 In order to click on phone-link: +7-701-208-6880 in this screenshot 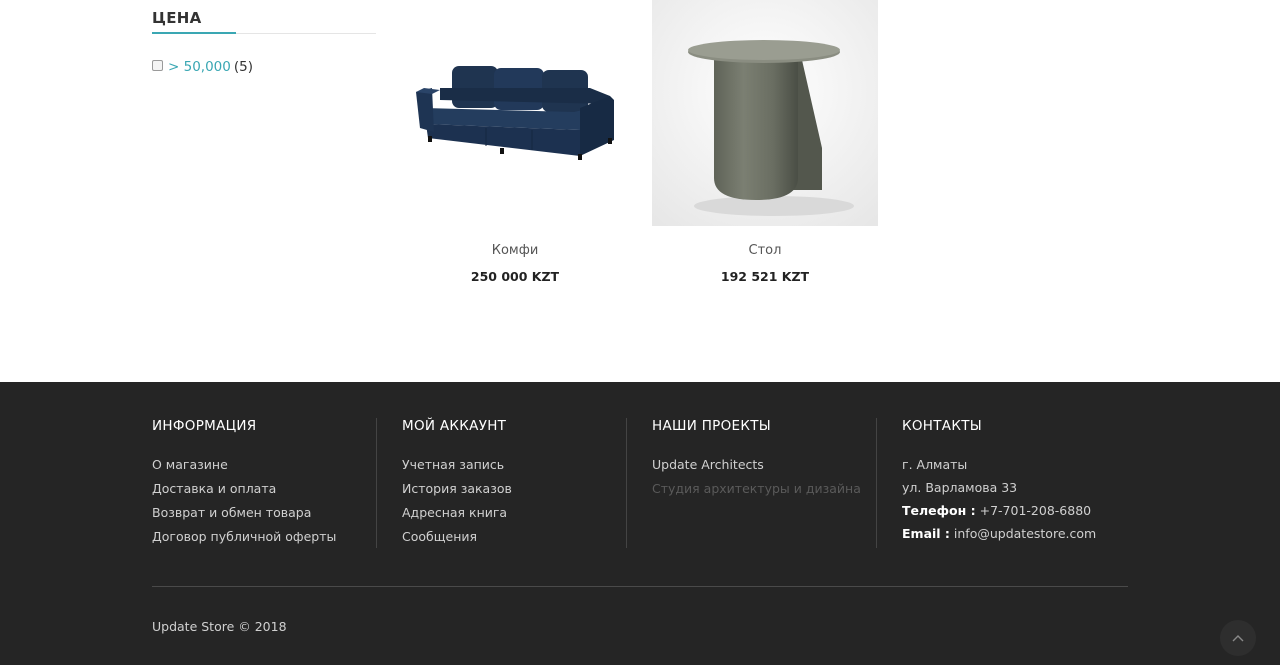, I will do `click(1036, 510)`.